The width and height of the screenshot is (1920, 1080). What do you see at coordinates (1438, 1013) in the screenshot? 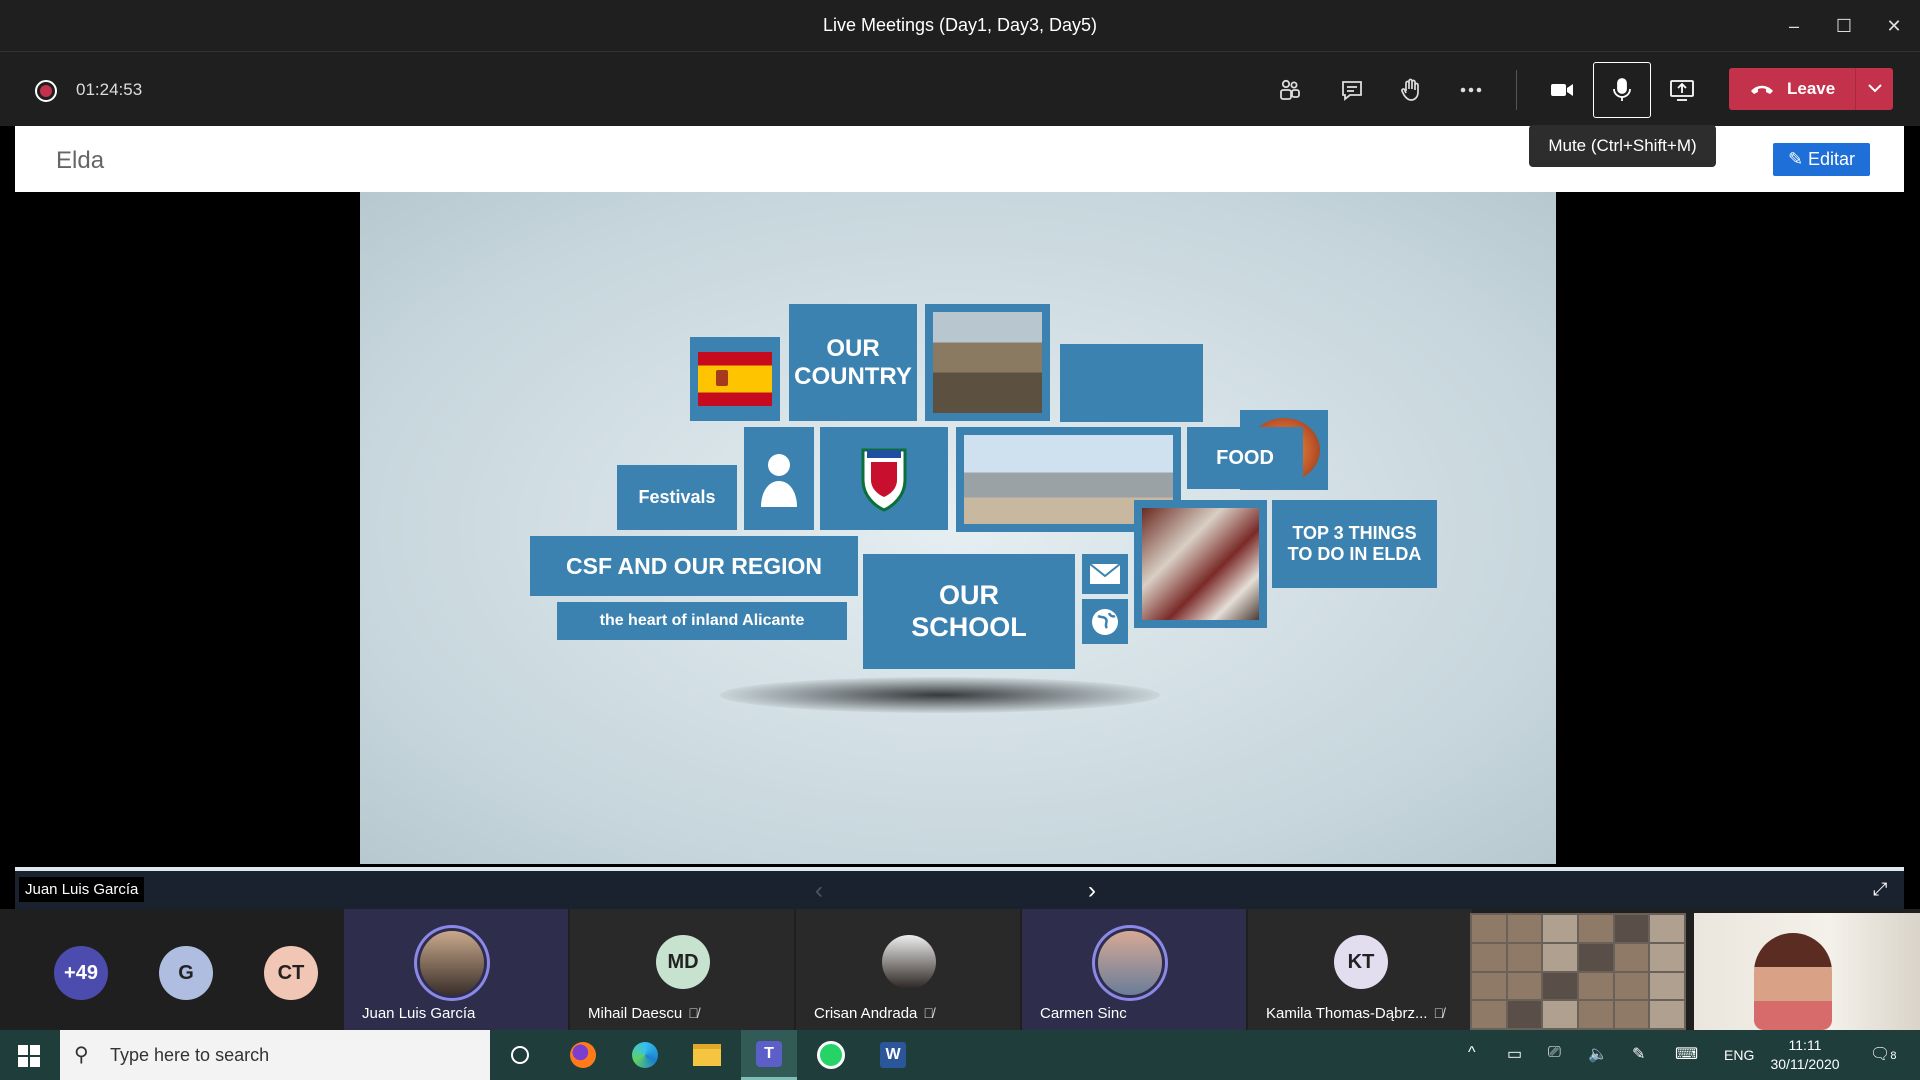
I see `mic-off-icon: 🎙̸` at bounding box center [1438, 1013].